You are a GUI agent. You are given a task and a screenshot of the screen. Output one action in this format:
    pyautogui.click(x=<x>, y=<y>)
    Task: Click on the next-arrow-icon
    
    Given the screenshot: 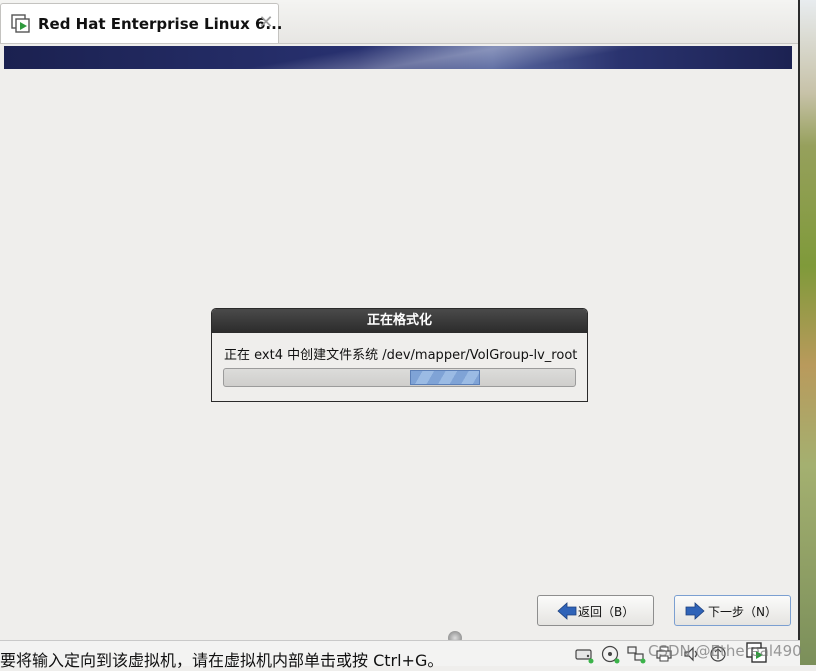 What is the action you would take?
    pyautogui.click(x=695, y=611)
    